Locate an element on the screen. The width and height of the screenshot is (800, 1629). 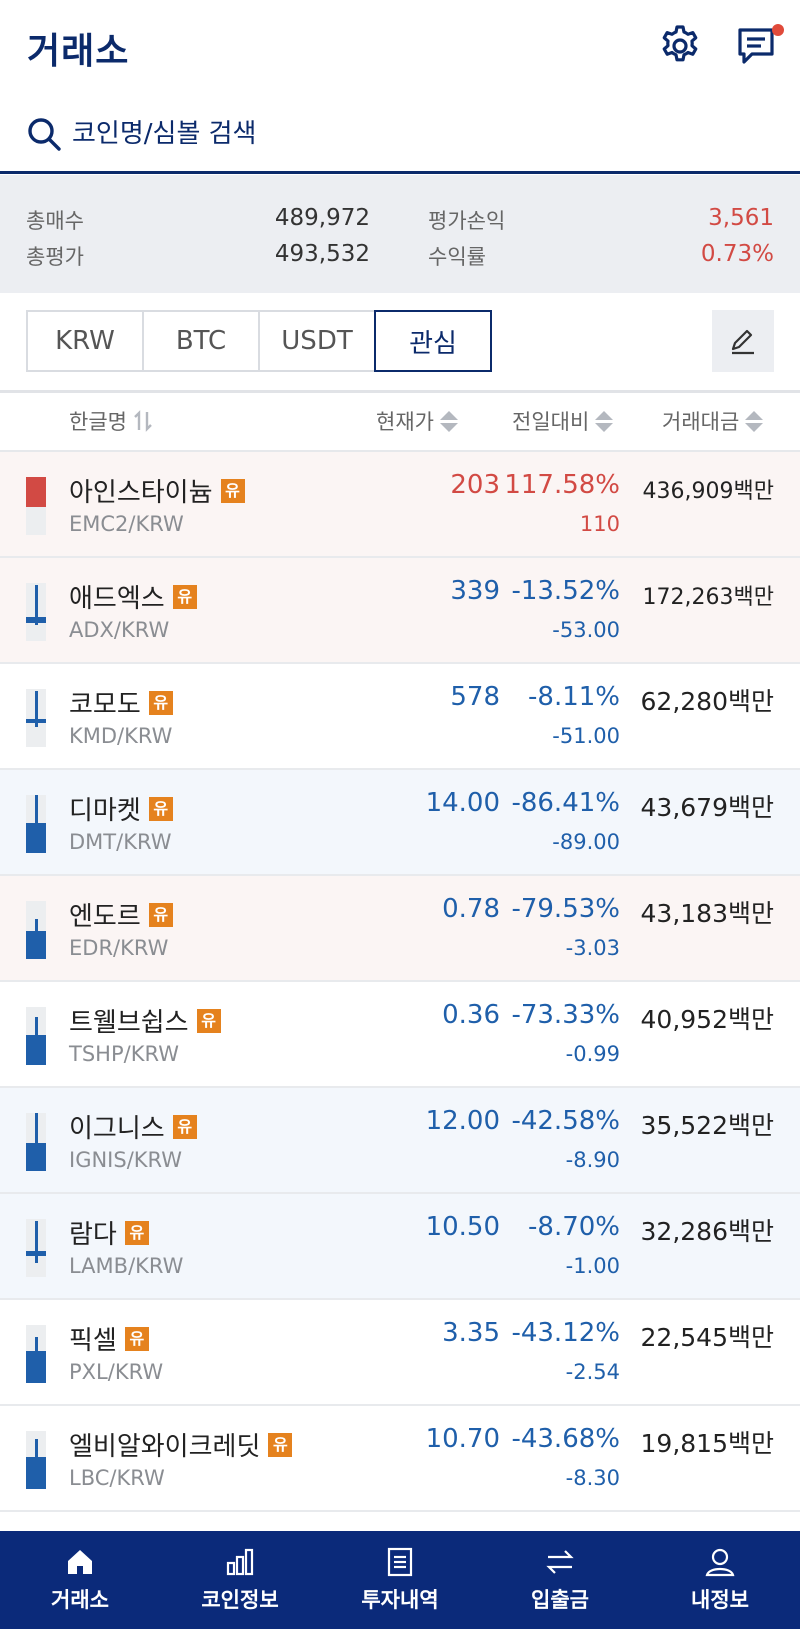
current-price: 14.00 is located at coordinates (462, 803).